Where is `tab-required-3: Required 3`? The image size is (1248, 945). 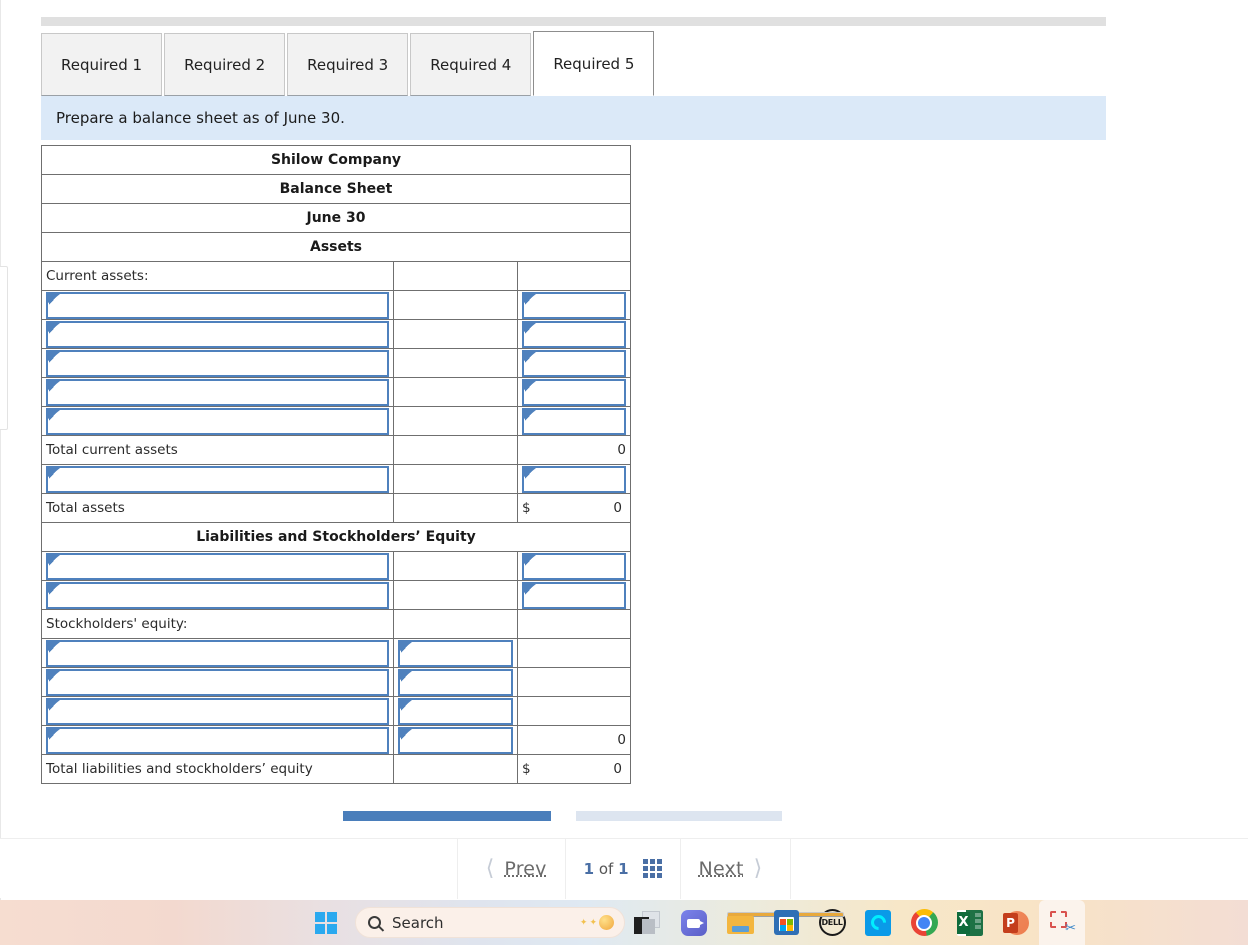
tab-required-3: Required 3 is located at coordinates (348, 64).